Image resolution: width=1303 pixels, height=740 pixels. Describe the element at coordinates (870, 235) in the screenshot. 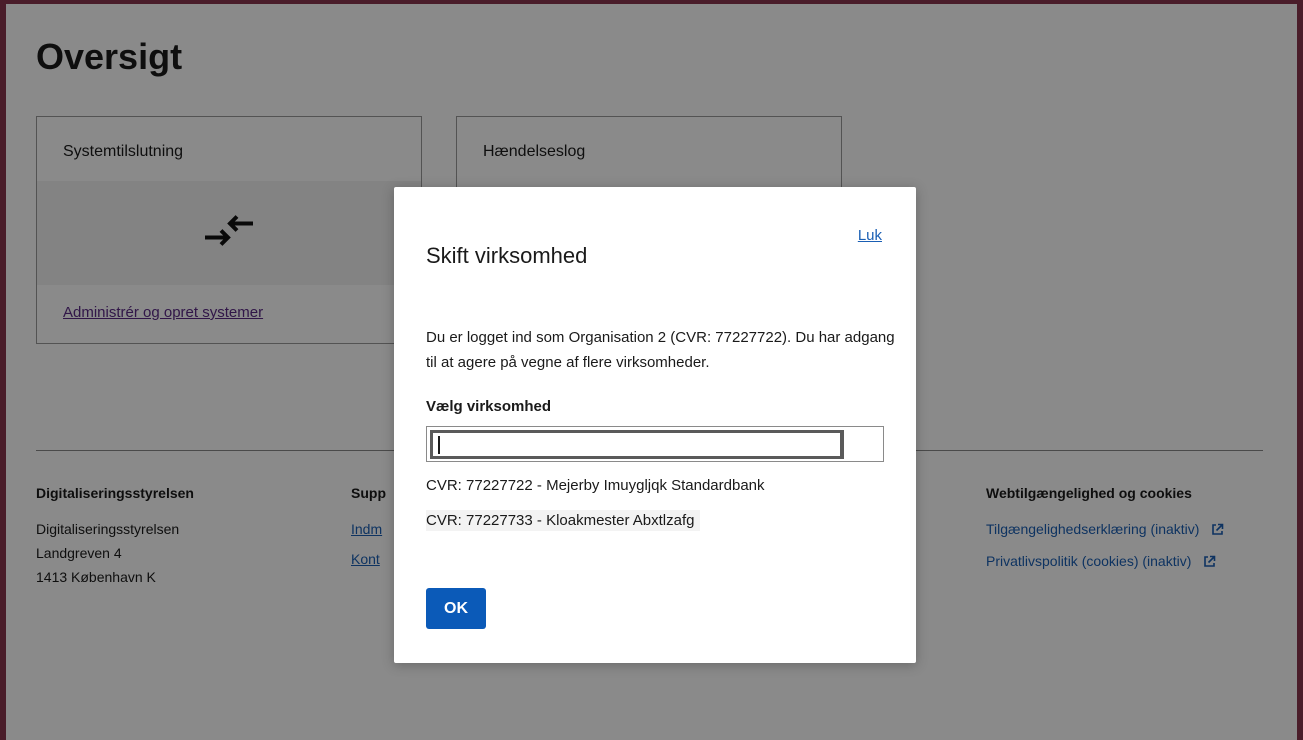

I see `close-link: Luk` at that location.